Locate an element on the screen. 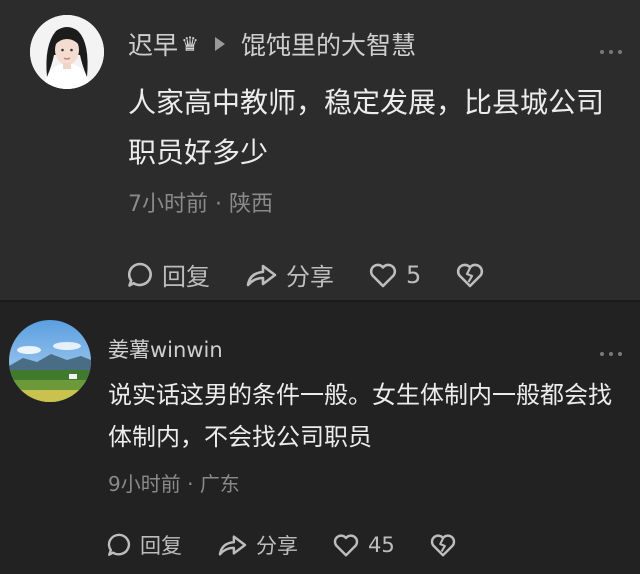 This screenshot has width=640, height=574. comment-header: 迟早 ♛ 馄饨里的大智慧 is located at coordinates (272, 44).